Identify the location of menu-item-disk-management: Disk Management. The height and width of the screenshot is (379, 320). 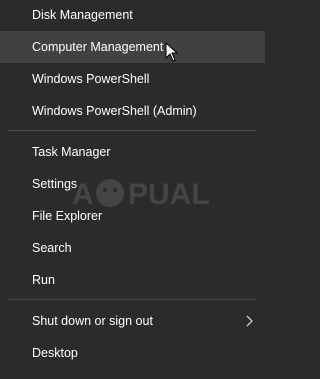
(132, 15).